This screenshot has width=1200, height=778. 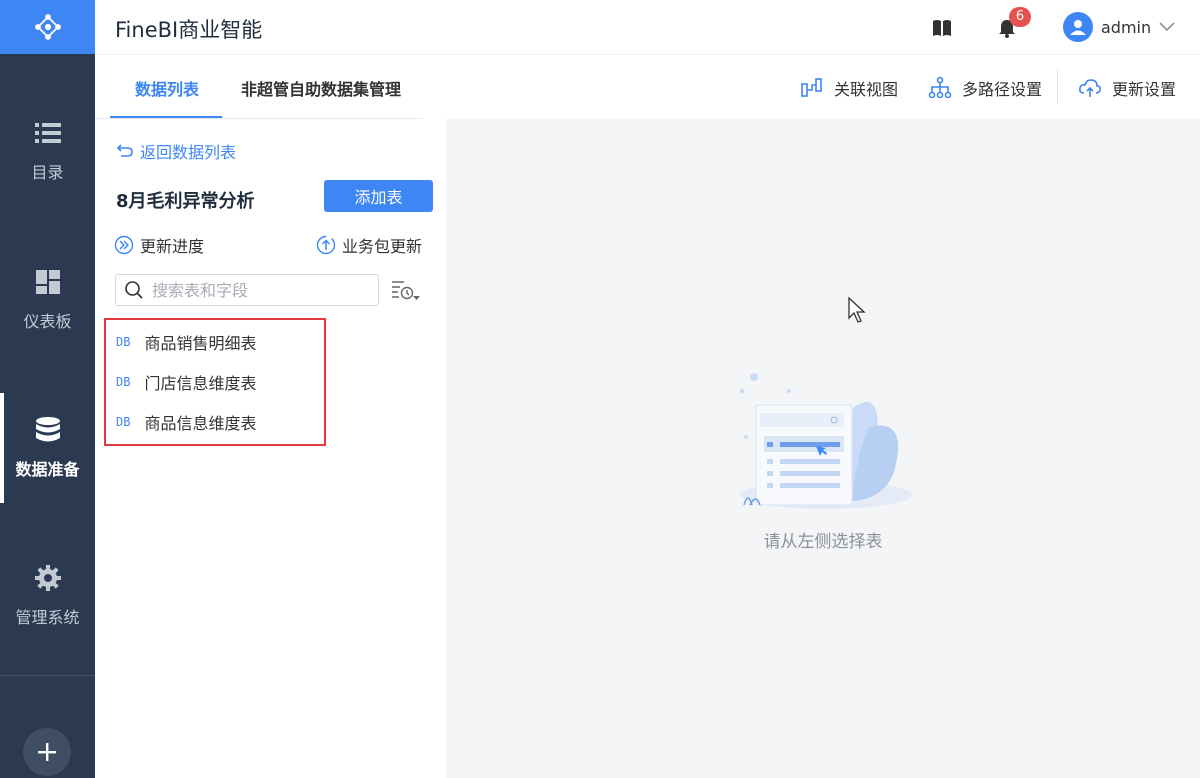 What do you see at coordinates (167, 88) in the screenshot?
I see `tab-data-list: 数据列表` at bounding box center [167, 88].